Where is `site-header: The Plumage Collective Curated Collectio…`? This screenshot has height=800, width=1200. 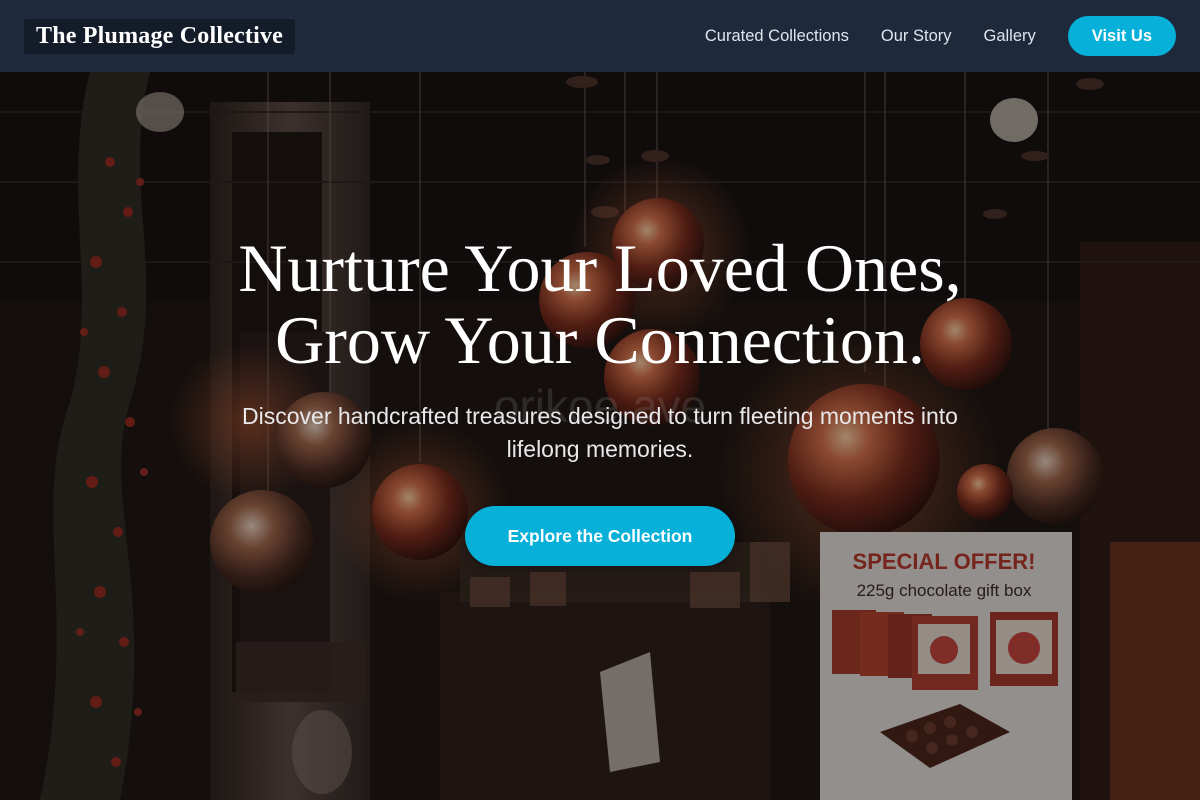 site-header: The Plumage Collective Curated Collectio… is located at coordinates (600, 36).